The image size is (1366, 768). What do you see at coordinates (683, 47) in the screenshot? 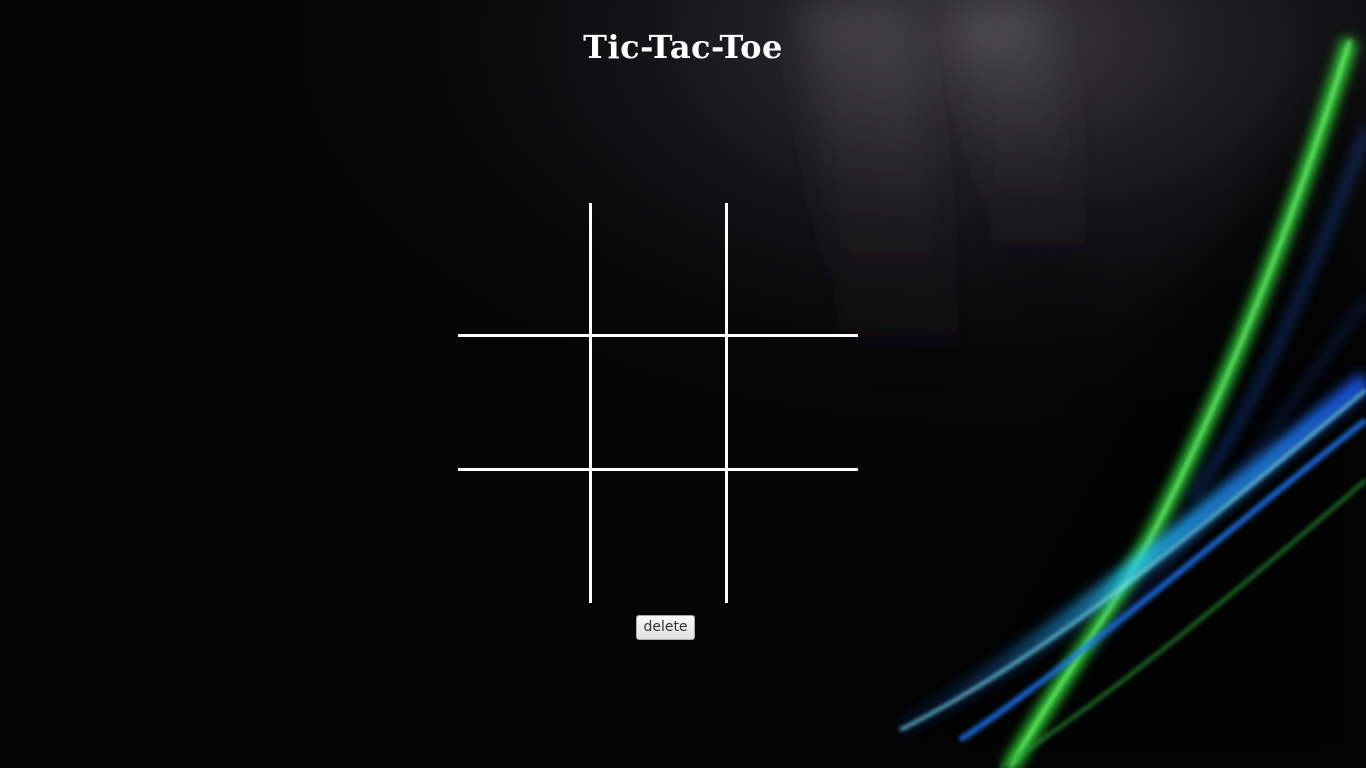
I see `page-title: Tic-Tac-Toe` at bounding box center [683, 47].